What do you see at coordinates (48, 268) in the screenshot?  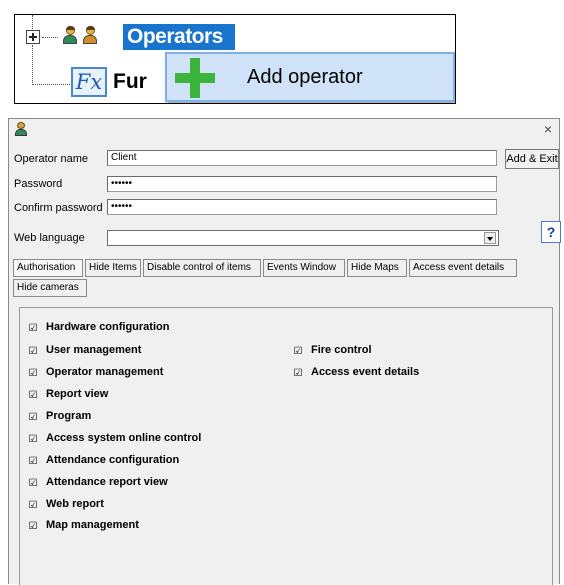 I see `tab-authorisation: Authorisation` at bounding box center [48, 268].